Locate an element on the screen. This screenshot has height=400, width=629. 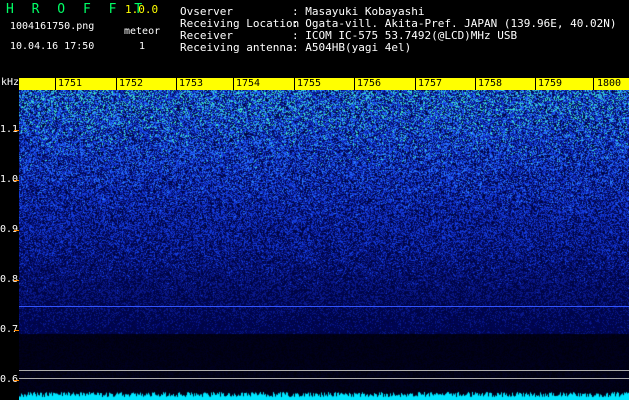
location-label: Receiving Location is located at coordinates (240, 23).